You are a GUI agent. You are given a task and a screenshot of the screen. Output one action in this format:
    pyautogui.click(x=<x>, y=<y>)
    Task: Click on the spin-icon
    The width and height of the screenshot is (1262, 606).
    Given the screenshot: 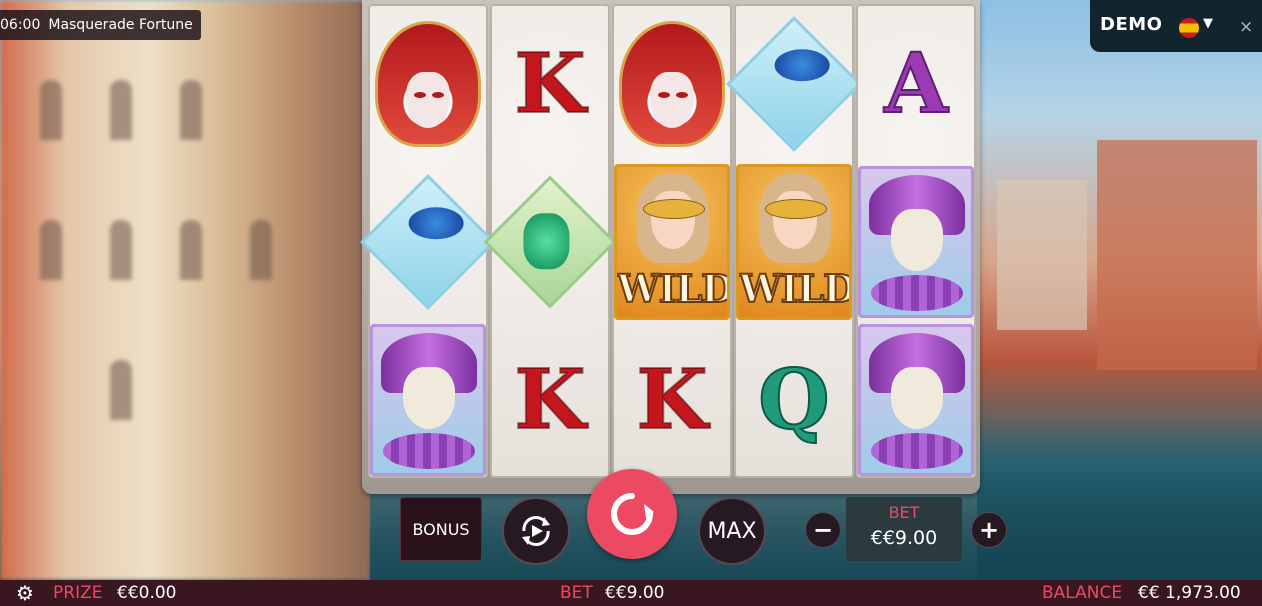 What is the action you would take?
    pyautogui.click(x=632, y=514)
    